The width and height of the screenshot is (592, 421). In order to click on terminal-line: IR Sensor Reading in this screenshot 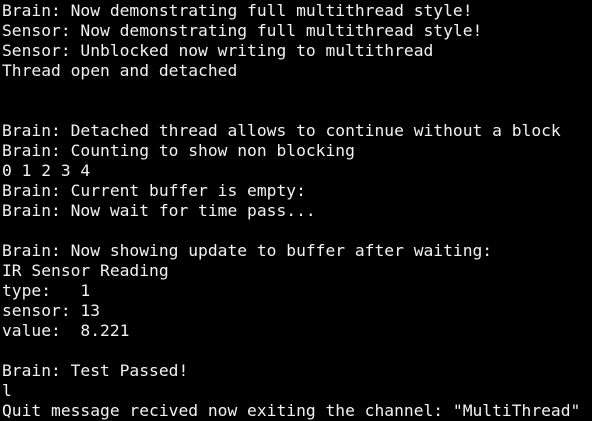, I will do `click(85, 270)`.